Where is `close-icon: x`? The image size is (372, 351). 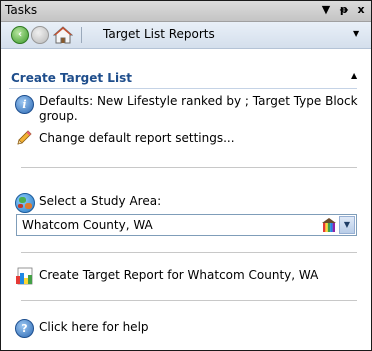 close-icon: x is located at coordinates (361, 9).